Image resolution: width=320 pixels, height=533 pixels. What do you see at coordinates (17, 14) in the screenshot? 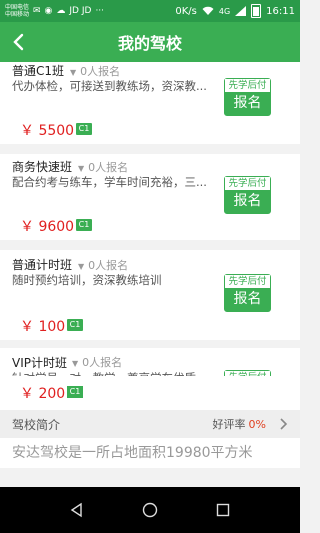
I see `carrier-2: 中国移动` at bounding box center [17, 14].